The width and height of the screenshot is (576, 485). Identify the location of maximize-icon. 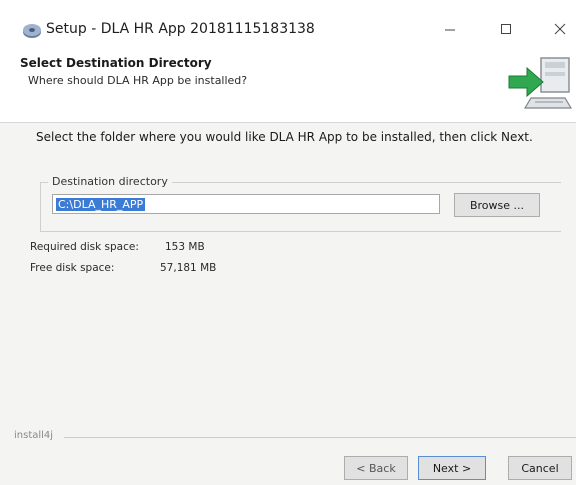
(506, 29).